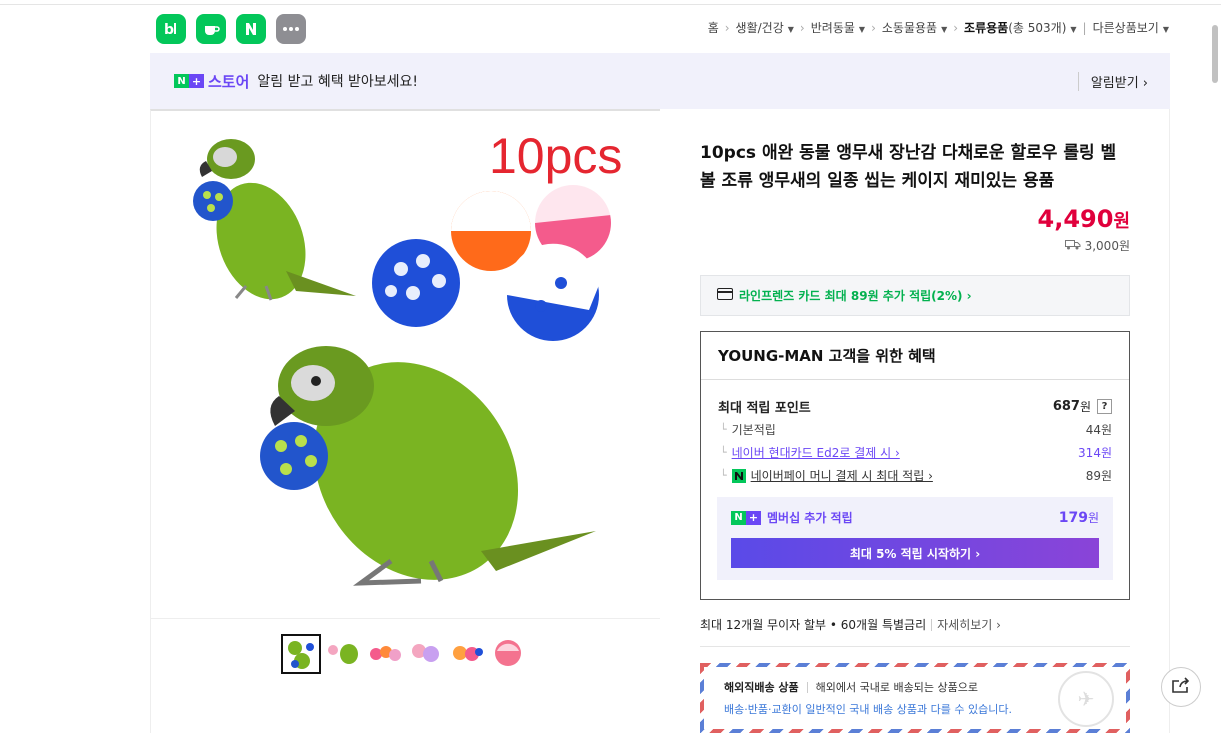 The height and width of the screenshot is (733, 1221). Describe the element at coordinates (491, 260) in the screenshot. I see `bell-balls-illustration` at that location.